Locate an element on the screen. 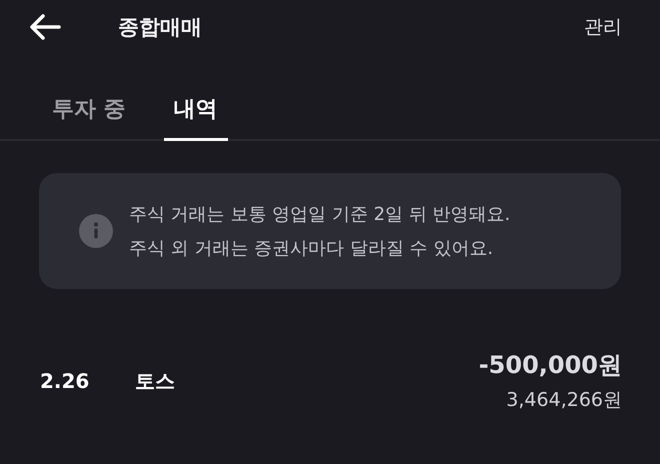 This screenshot has height=464, width=660. back-button is located at coordinates (45, 27).